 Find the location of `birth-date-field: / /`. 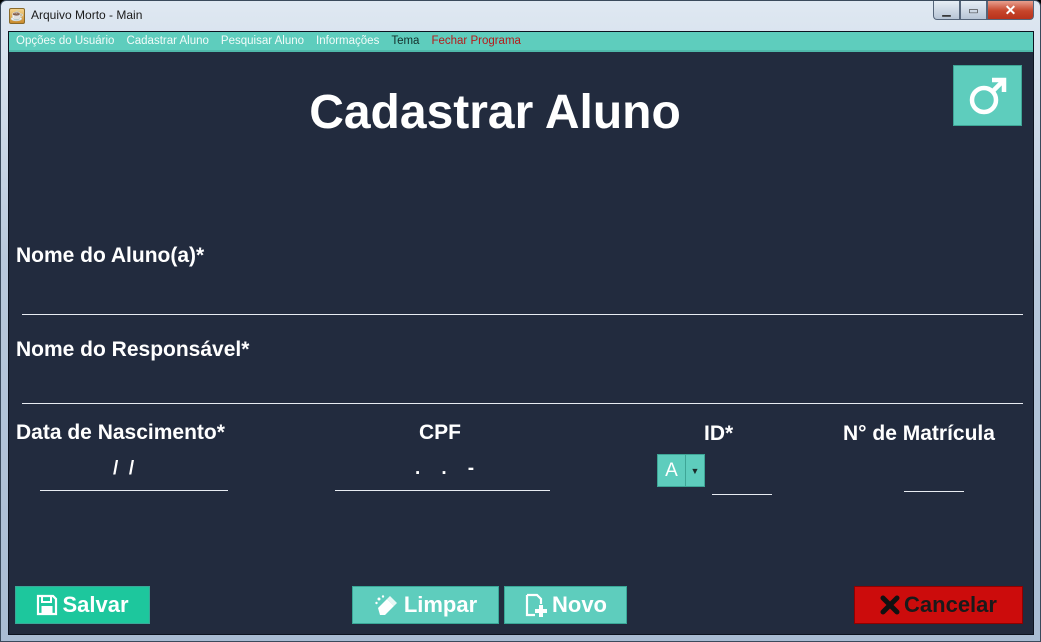

birth-date-field: / / is located at coordinates (134, 472).